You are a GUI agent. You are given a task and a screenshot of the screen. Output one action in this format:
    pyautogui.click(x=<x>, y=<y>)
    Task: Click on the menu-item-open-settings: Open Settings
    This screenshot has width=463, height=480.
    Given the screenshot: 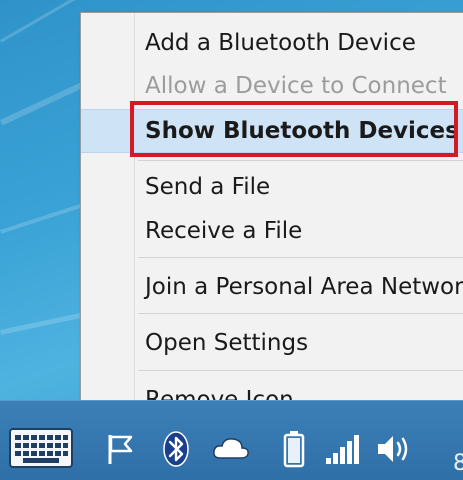 What is the action you would take?
    pyautogui.click(x=272, y=343)
    